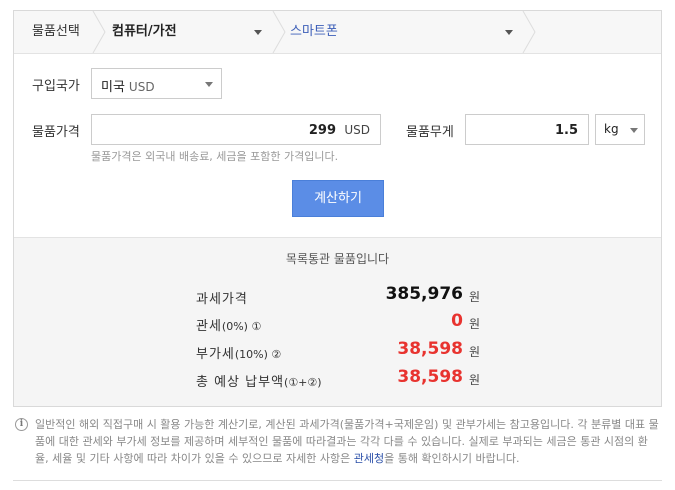 The width and height of the screenshot is (675, 490). I want to click on divider, so click(337, 480).